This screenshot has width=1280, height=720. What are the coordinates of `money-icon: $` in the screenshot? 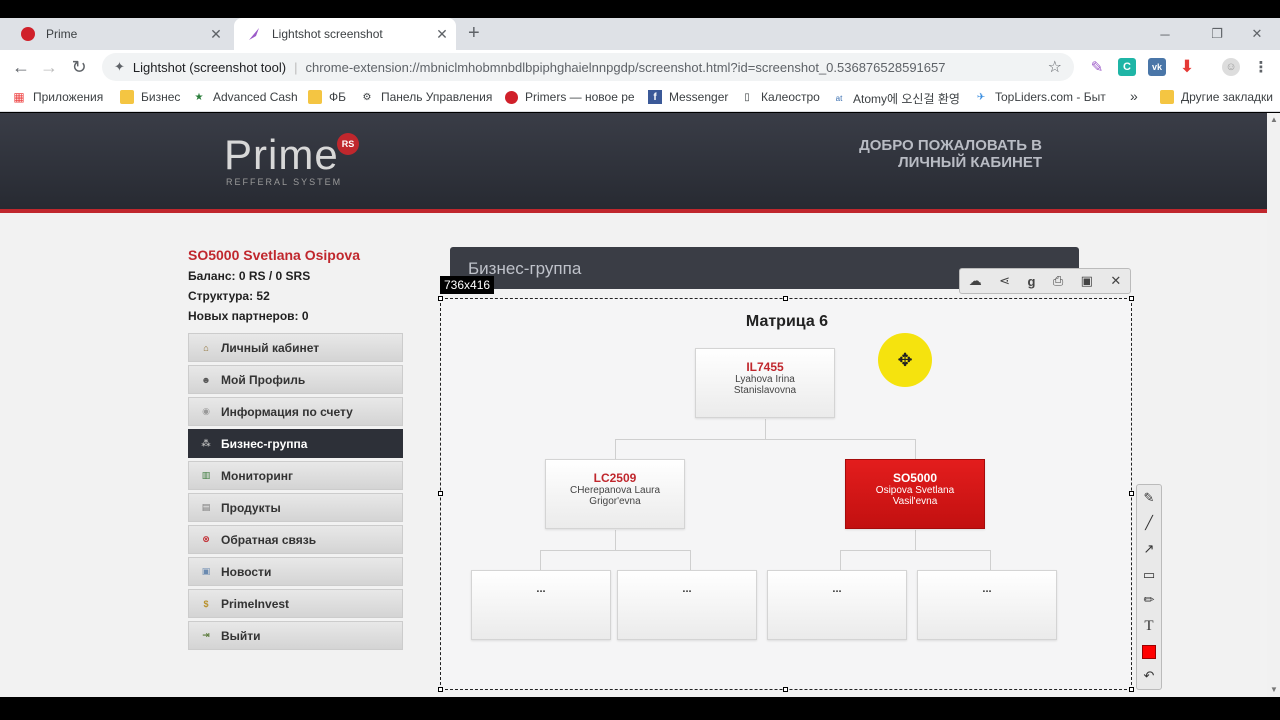 It's located at (206, 603).